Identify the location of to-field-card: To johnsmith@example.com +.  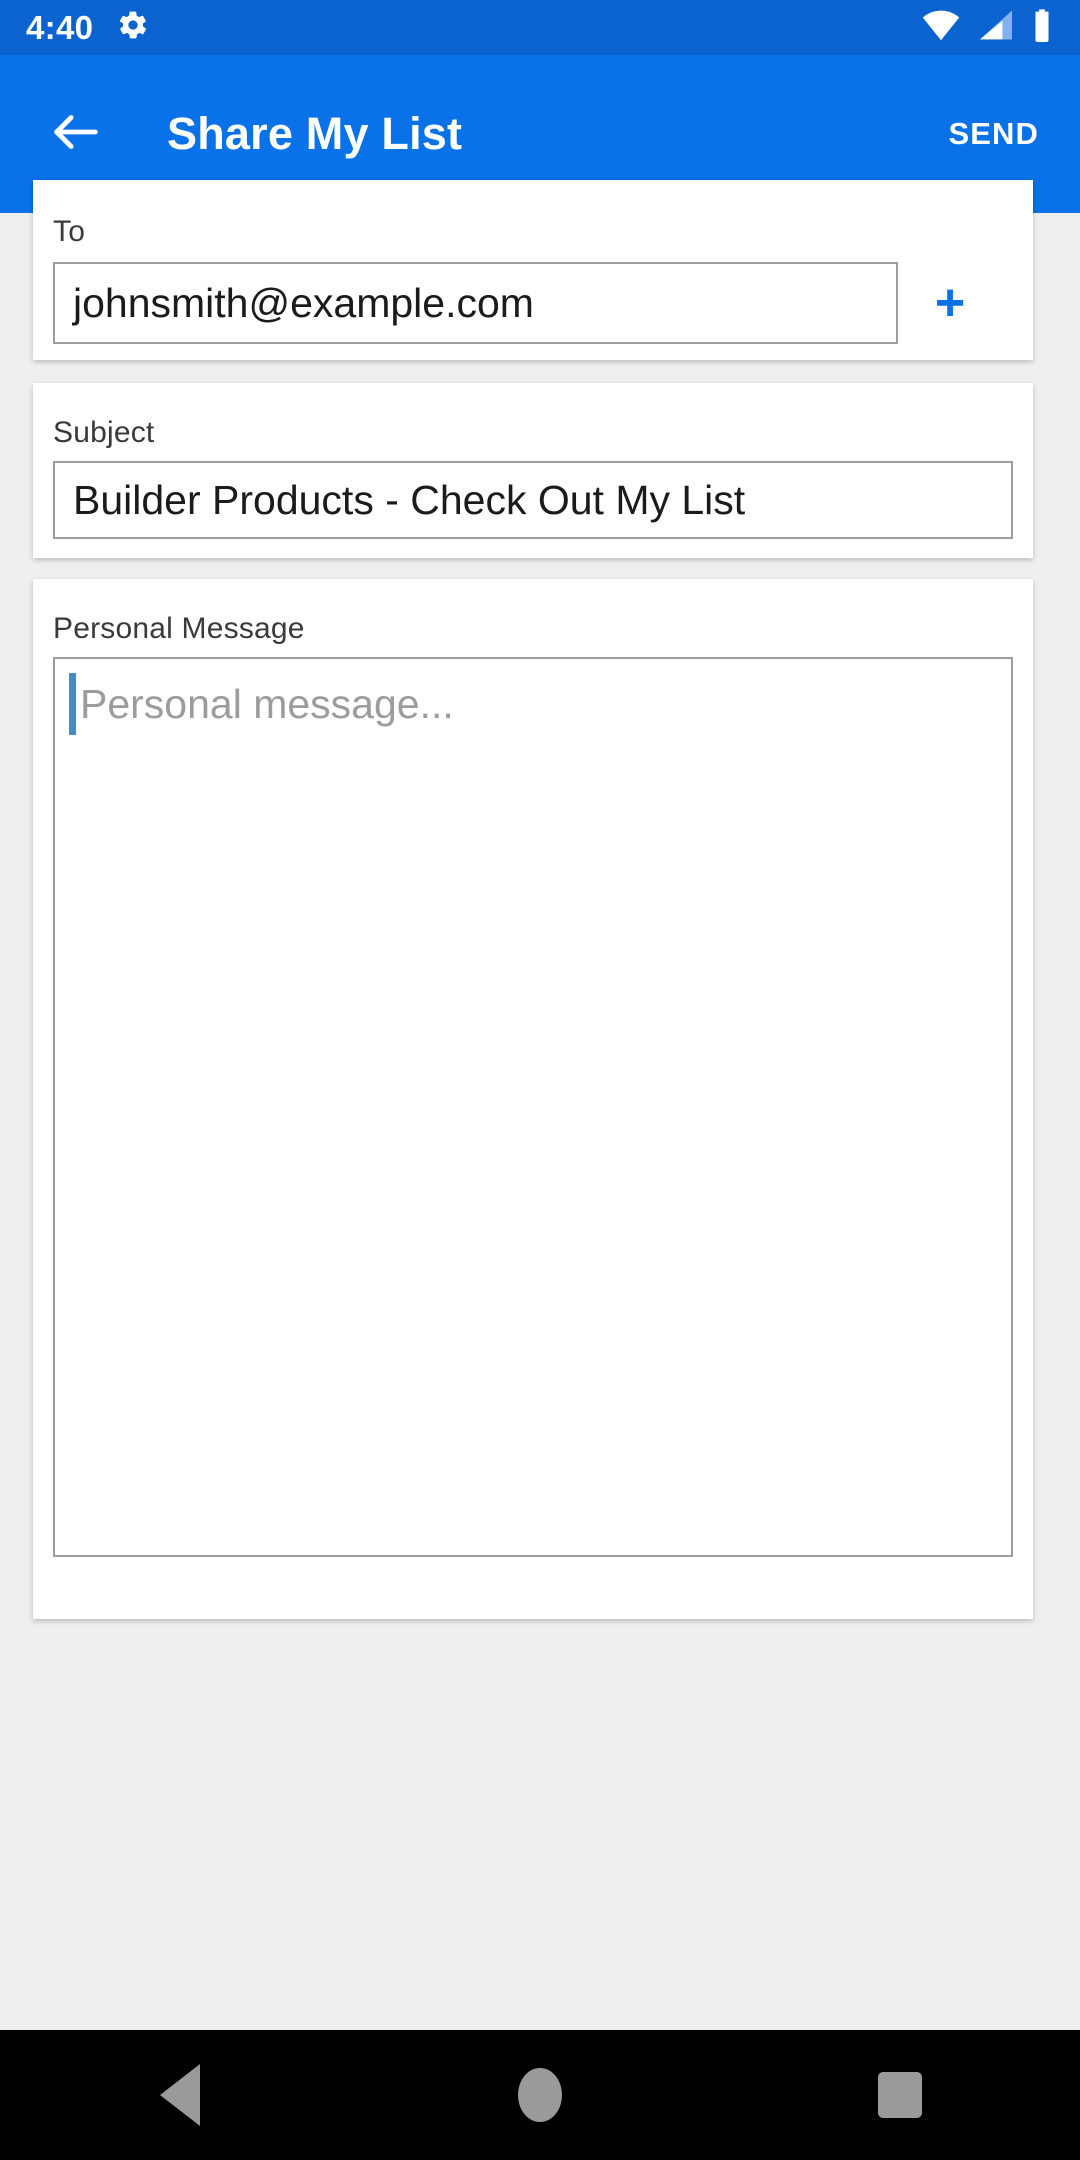
(533, 270).